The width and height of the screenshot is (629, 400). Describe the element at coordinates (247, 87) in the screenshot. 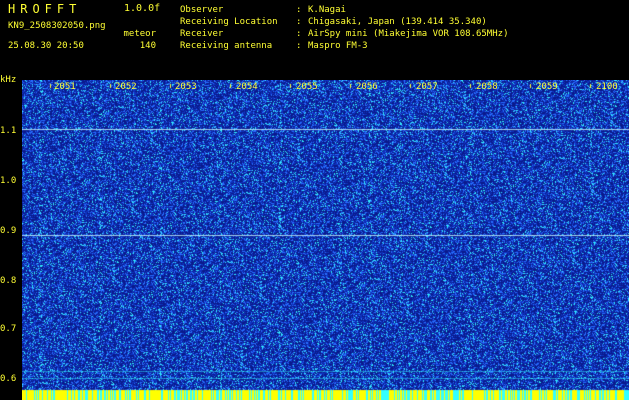

I see `x-tick-label: 2054` at that location.